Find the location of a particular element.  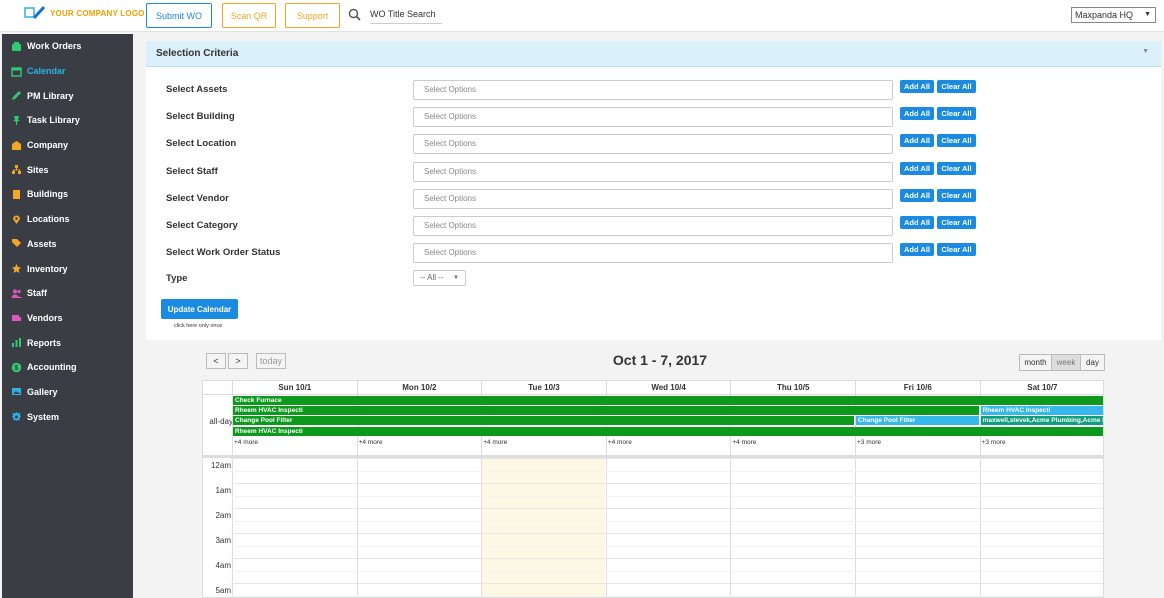

building-add-all-button: Add All is located at coordinates (917, 114).